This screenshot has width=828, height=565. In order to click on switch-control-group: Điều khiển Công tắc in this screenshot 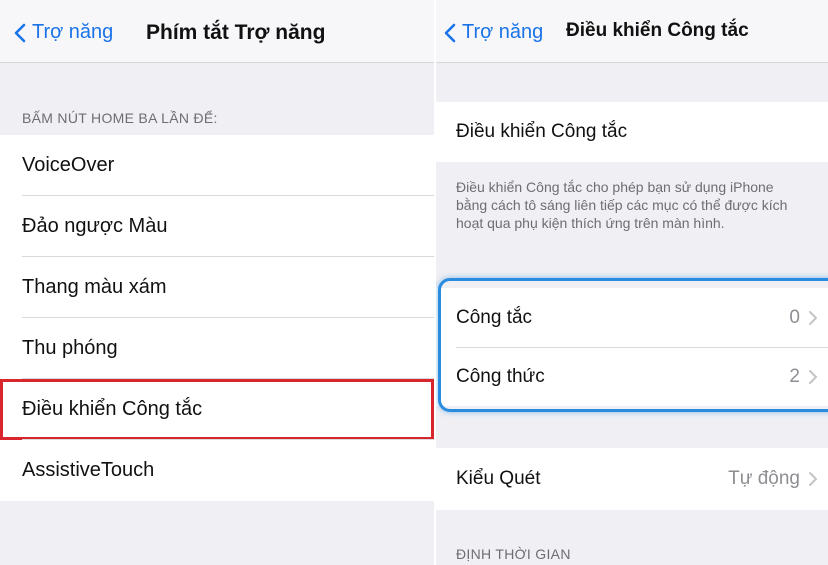, I will do `click(632, 132)`.